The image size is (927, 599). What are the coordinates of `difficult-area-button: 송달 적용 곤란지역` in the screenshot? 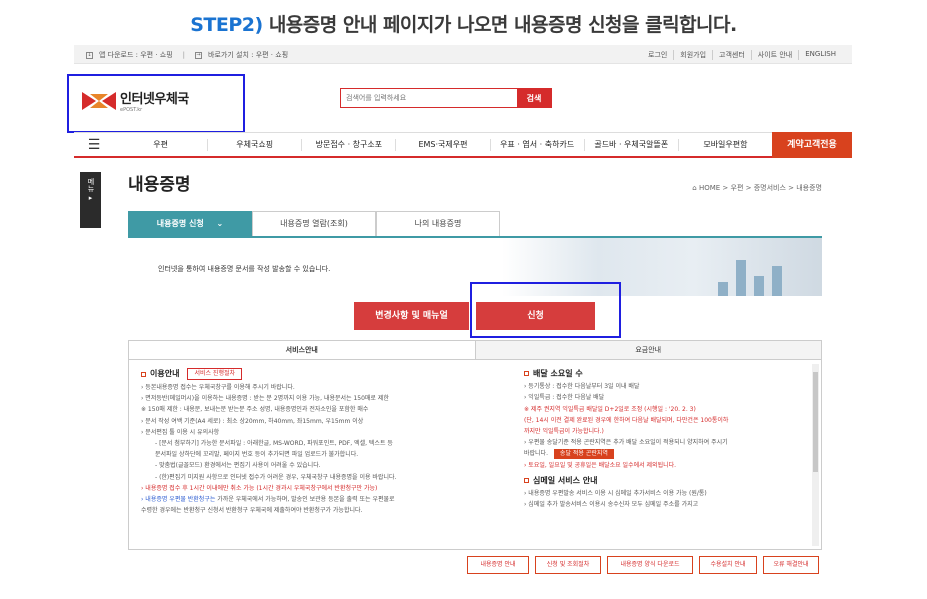 It's located at (583, 454).